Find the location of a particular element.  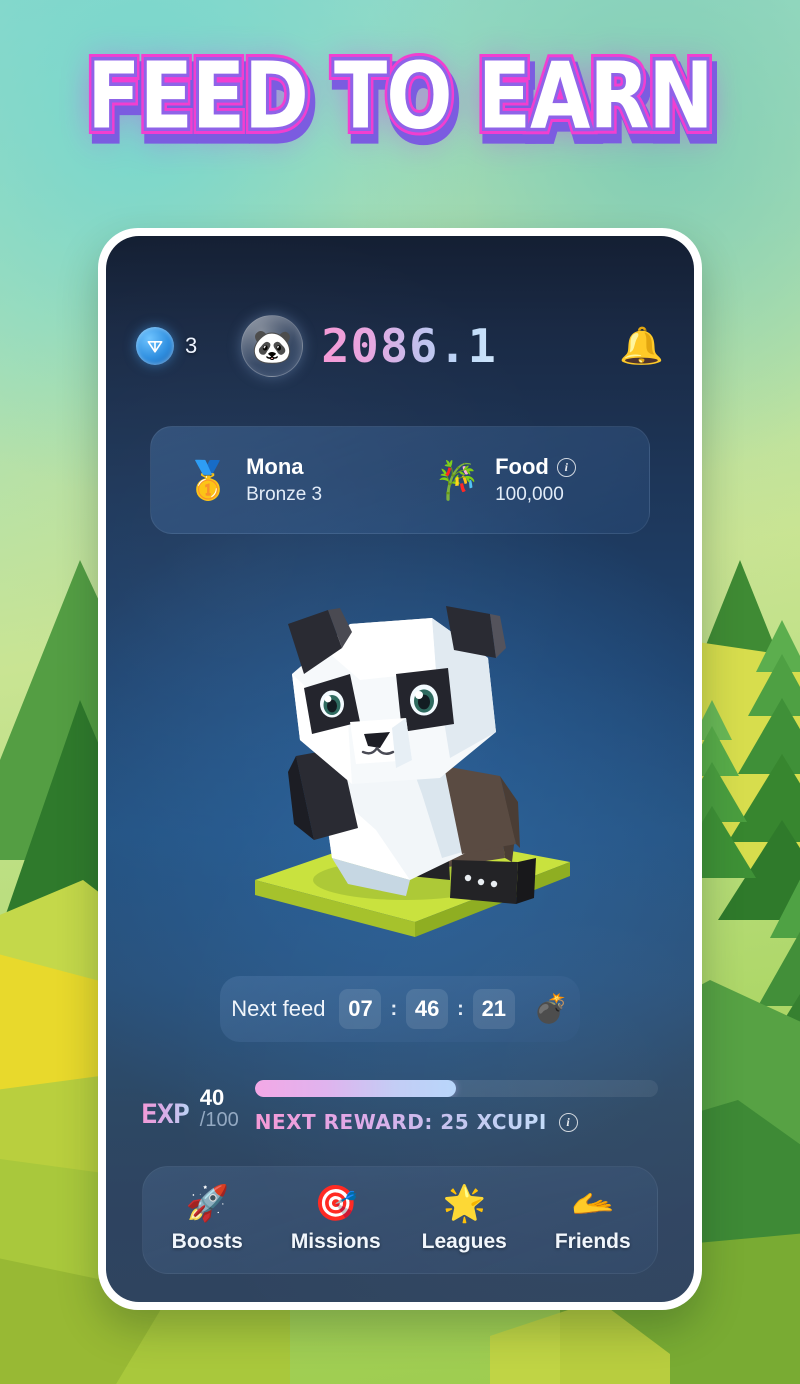

main-balance: 2086.1 is located at coordinates (409, 346).